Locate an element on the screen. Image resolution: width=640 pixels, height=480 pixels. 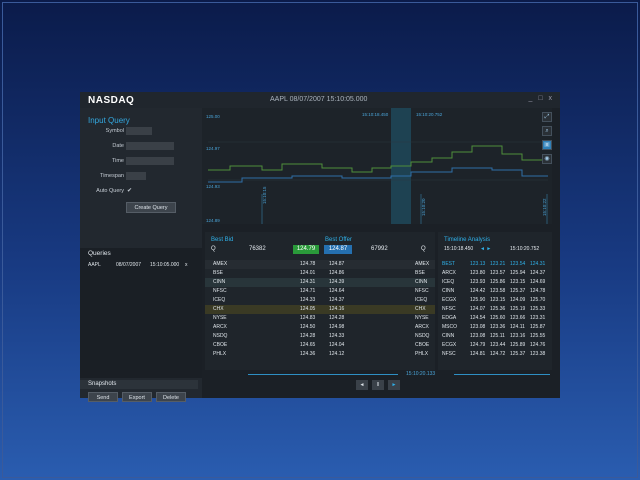
best-offer-heading: Best Offer is located at coordinates (338, 240).